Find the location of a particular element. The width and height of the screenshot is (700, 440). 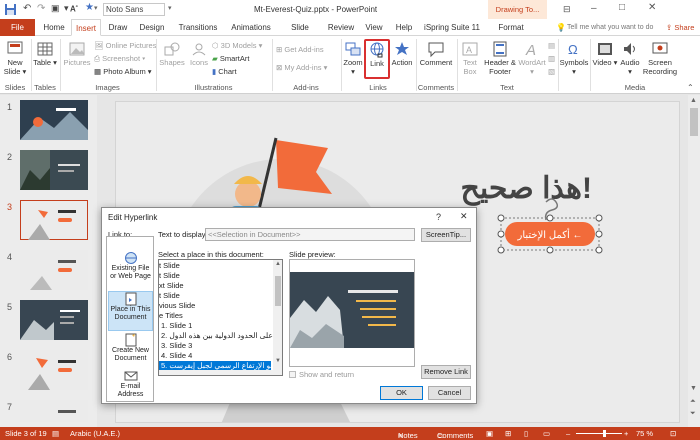

next-slide-icon: ⏷ is located at coordinates (693, 414).